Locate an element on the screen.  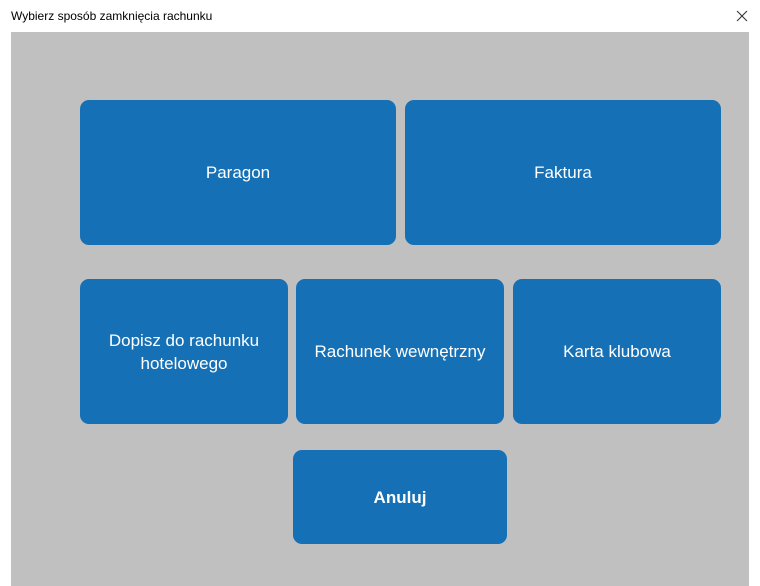
paragon-button: Paragon is located at coordinates (238, 172).